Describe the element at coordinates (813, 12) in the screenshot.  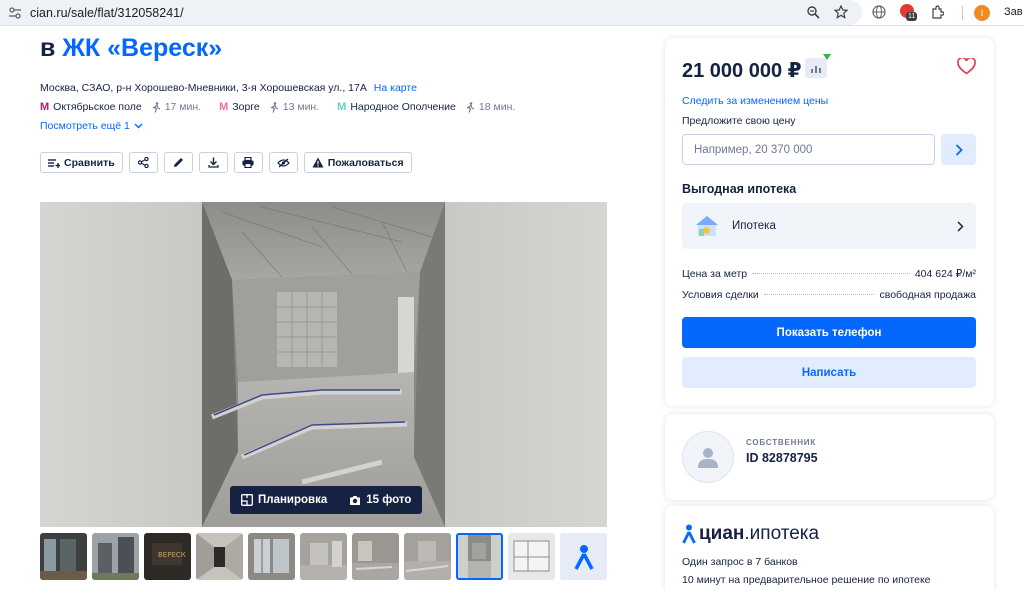
I see `zoom-icon` at that location.